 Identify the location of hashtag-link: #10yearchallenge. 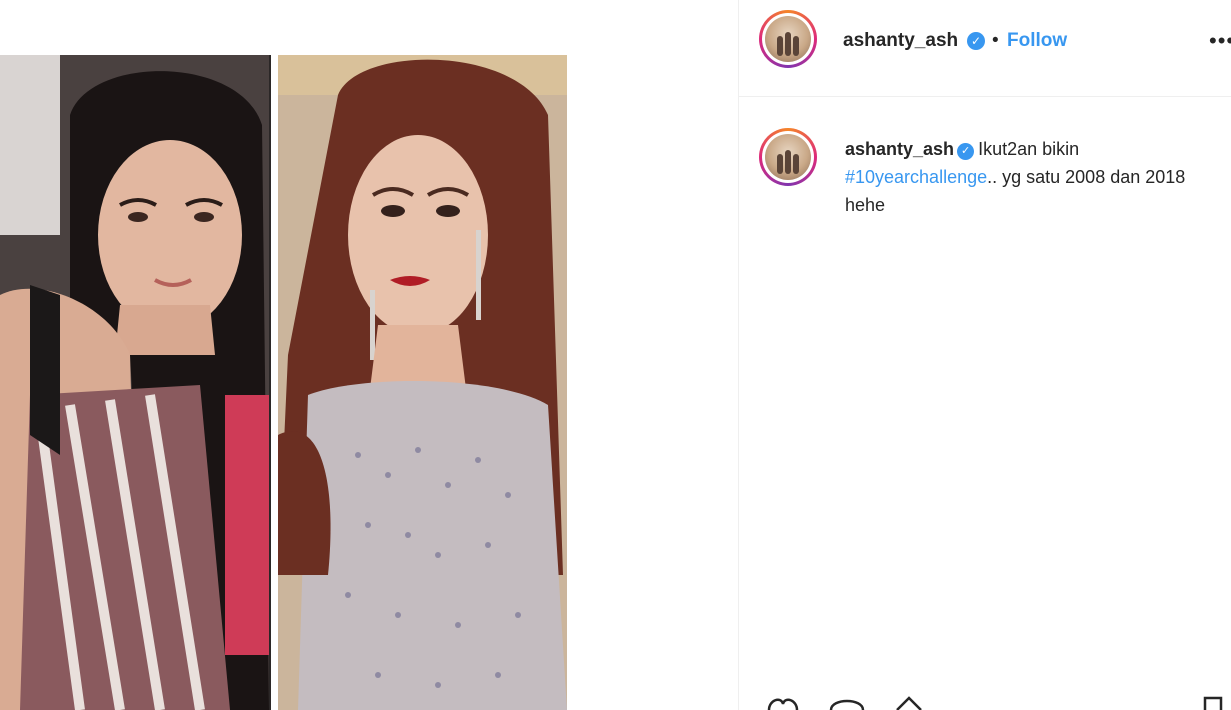
(916, 177).